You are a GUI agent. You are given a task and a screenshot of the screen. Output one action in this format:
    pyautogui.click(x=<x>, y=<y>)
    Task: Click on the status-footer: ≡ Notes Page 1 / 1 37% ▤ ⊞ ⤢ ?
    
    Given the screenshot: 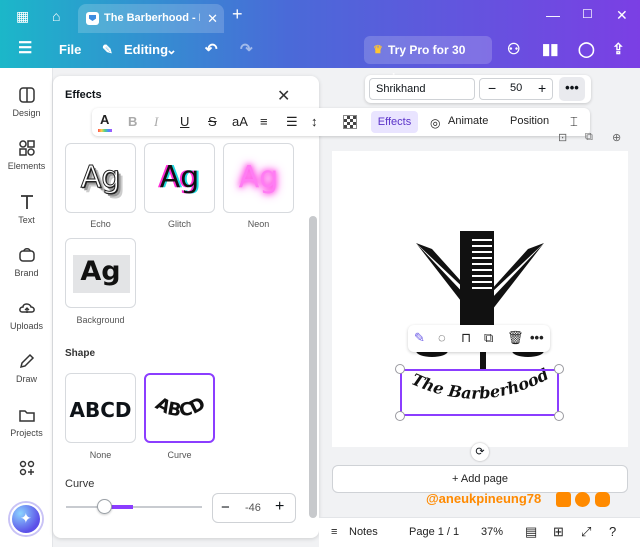 What is the action you would take?
    pyautogui.click(x=479, y=532)
    